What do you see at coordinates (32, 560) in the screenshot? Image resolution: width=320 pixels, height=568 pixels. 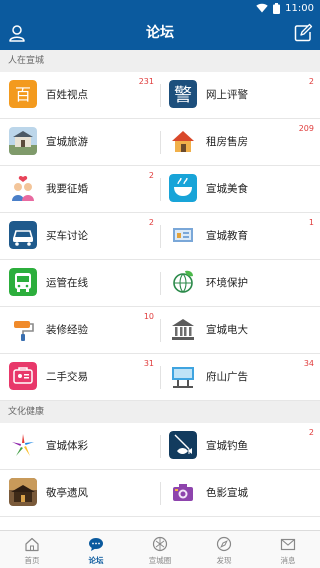 I see `tab-label: 首页` at bounding box center [32, 560].